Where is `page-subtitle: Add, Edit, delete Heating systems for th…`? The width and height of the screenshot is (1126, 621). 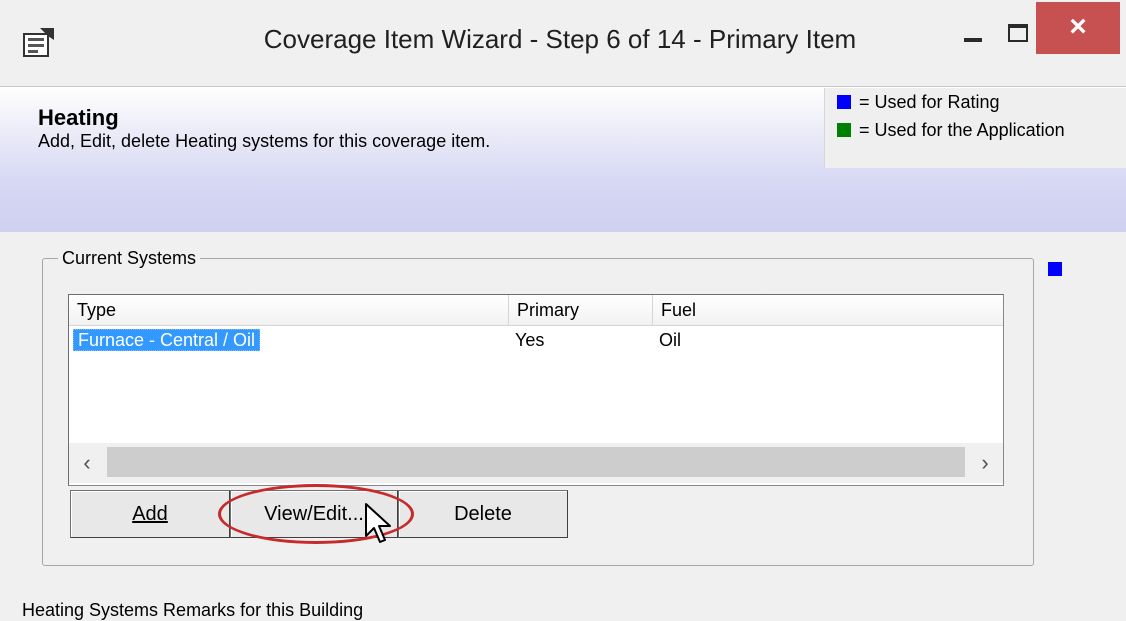
page-subtitle: Add, Edit, delete Heating systems for th… is located at coordinates (264, 141).